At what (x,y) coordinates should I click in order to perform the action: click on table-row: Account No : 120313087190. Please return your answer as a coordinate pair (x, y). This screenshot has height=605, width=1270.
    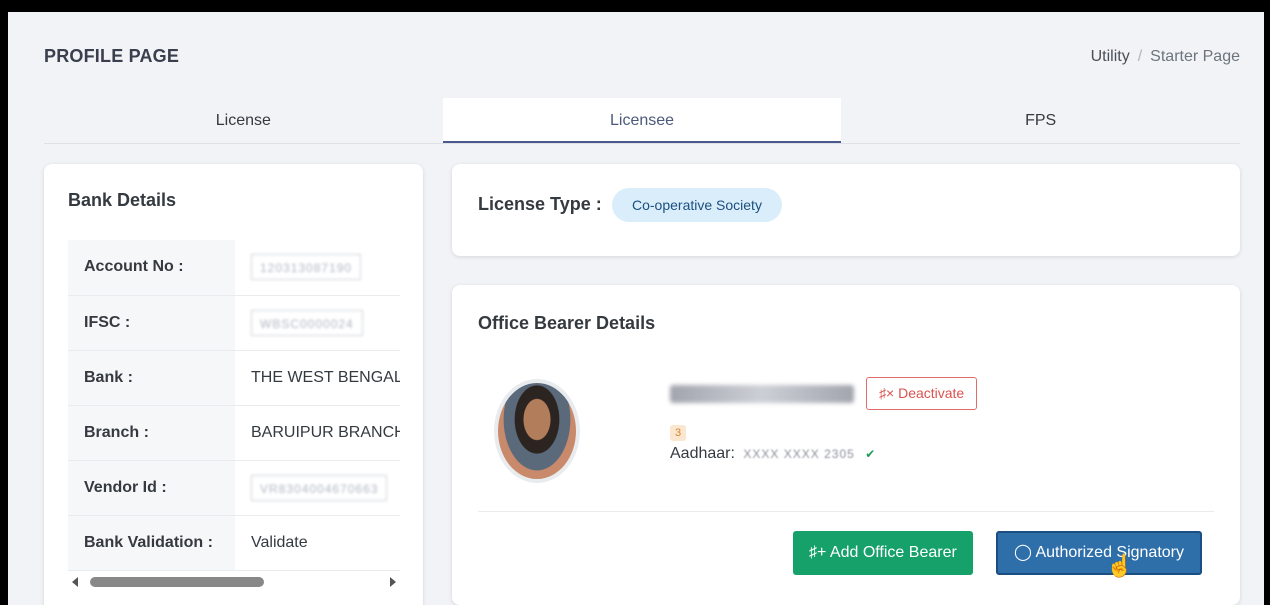
    Looking at the image, I should click on (234, 268).